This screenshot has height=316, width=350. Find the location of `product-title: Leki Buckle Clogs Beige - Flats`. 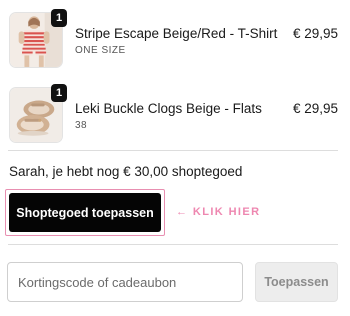

product-title: Leki Buckle Clogs Beige - Flats is located at coordinates (168, 108).